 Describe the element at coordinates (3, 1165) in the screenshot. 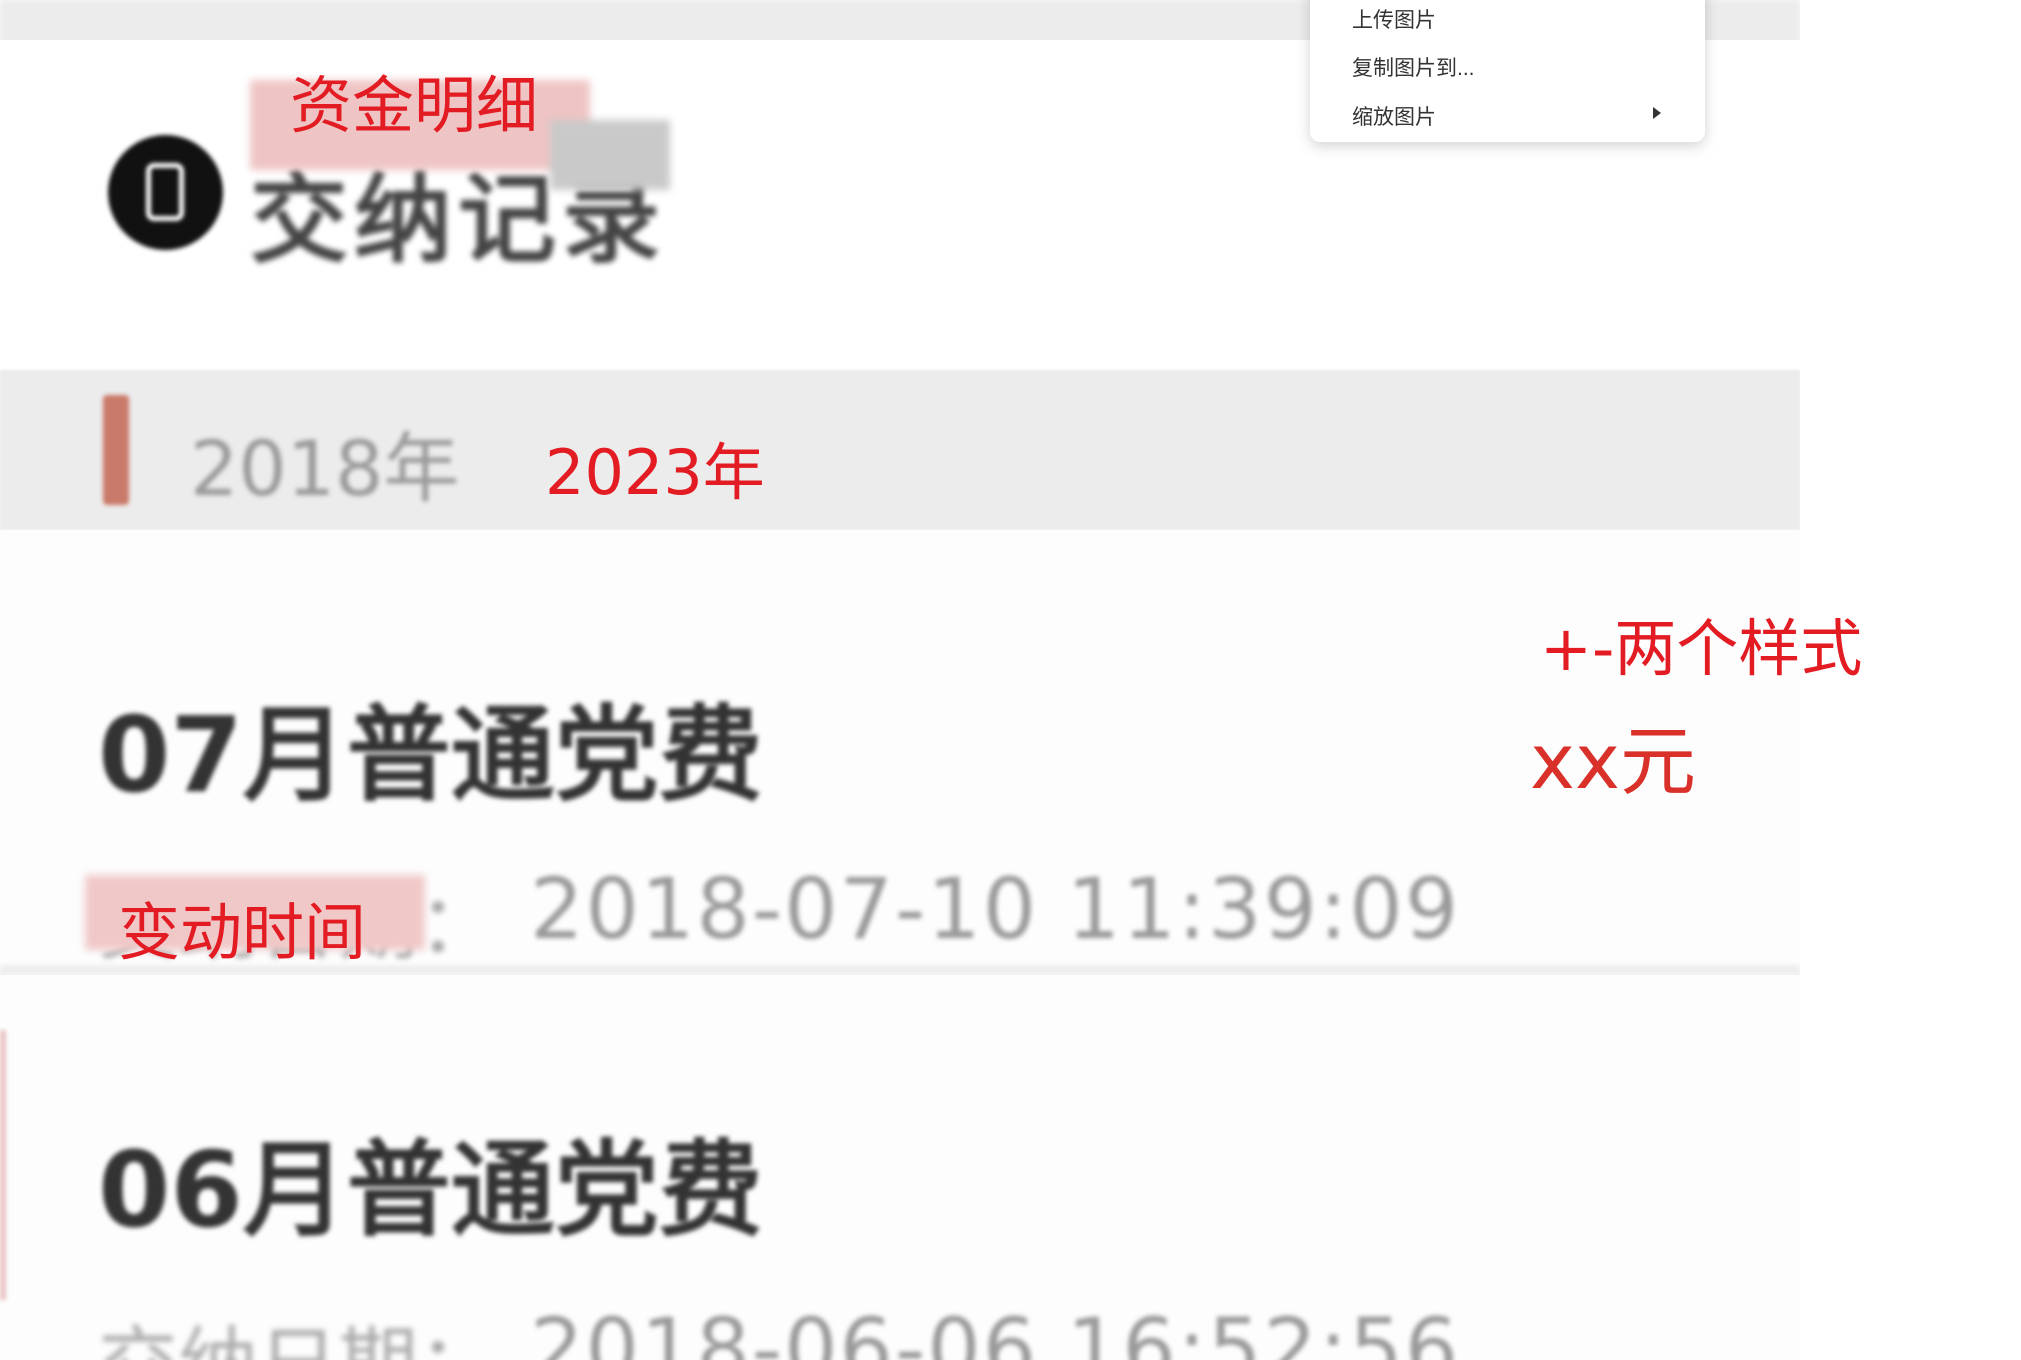

I see `edge-mark` at that location.